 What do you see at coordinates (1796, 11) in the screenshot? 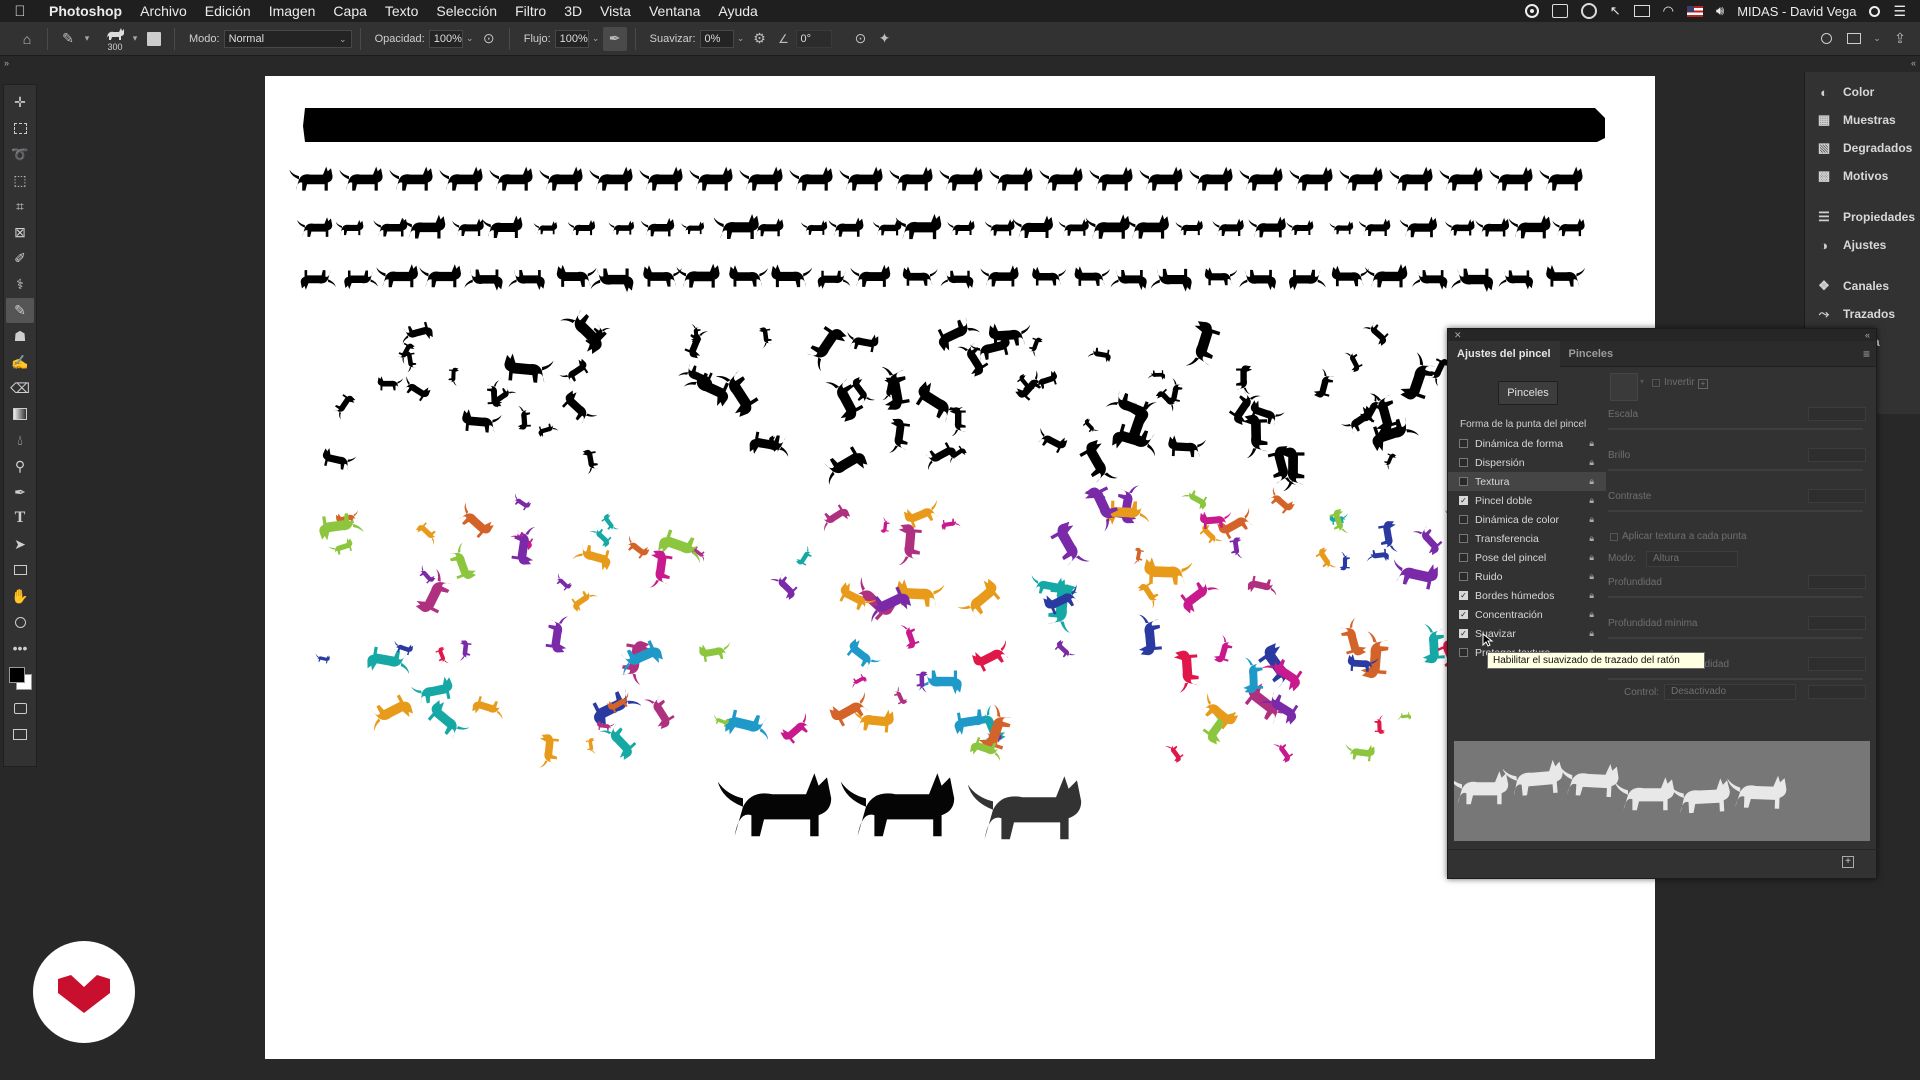
I see `menu-user: MIDAS - David Vega` at bounding box center [1796, 11].